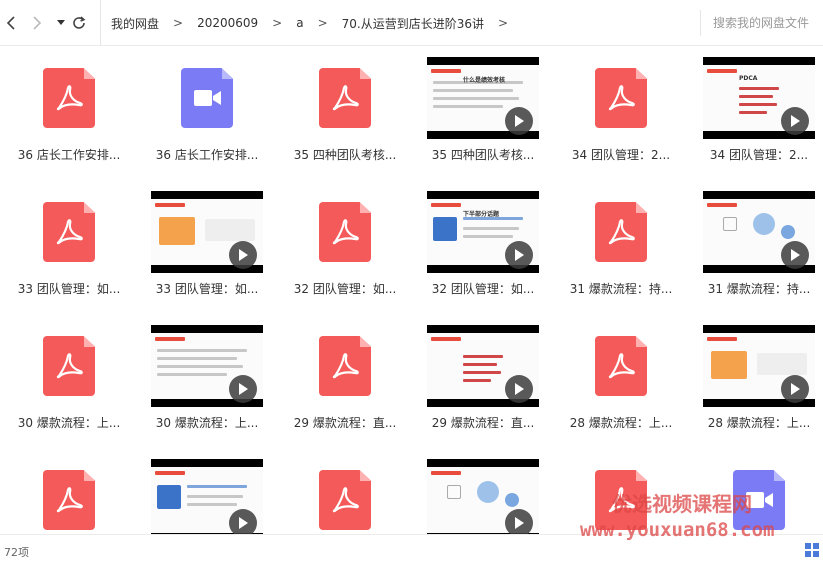  Describe the element at coordinates (481, 214) in the screenshot. I see `slide-title: 下半部分话题` at that location.